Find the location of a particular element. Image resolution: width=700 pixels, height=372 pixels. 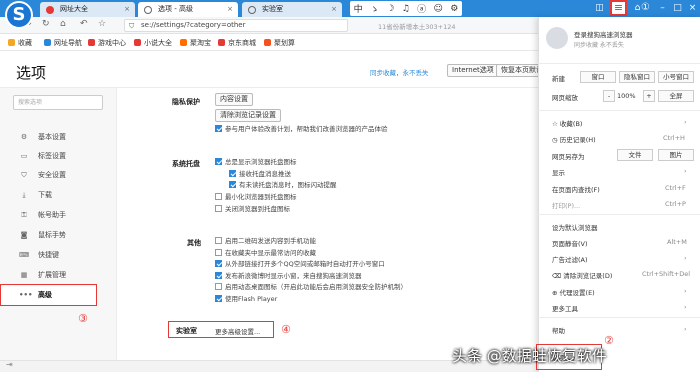

globe-icon is located at coordinates (47, 42).